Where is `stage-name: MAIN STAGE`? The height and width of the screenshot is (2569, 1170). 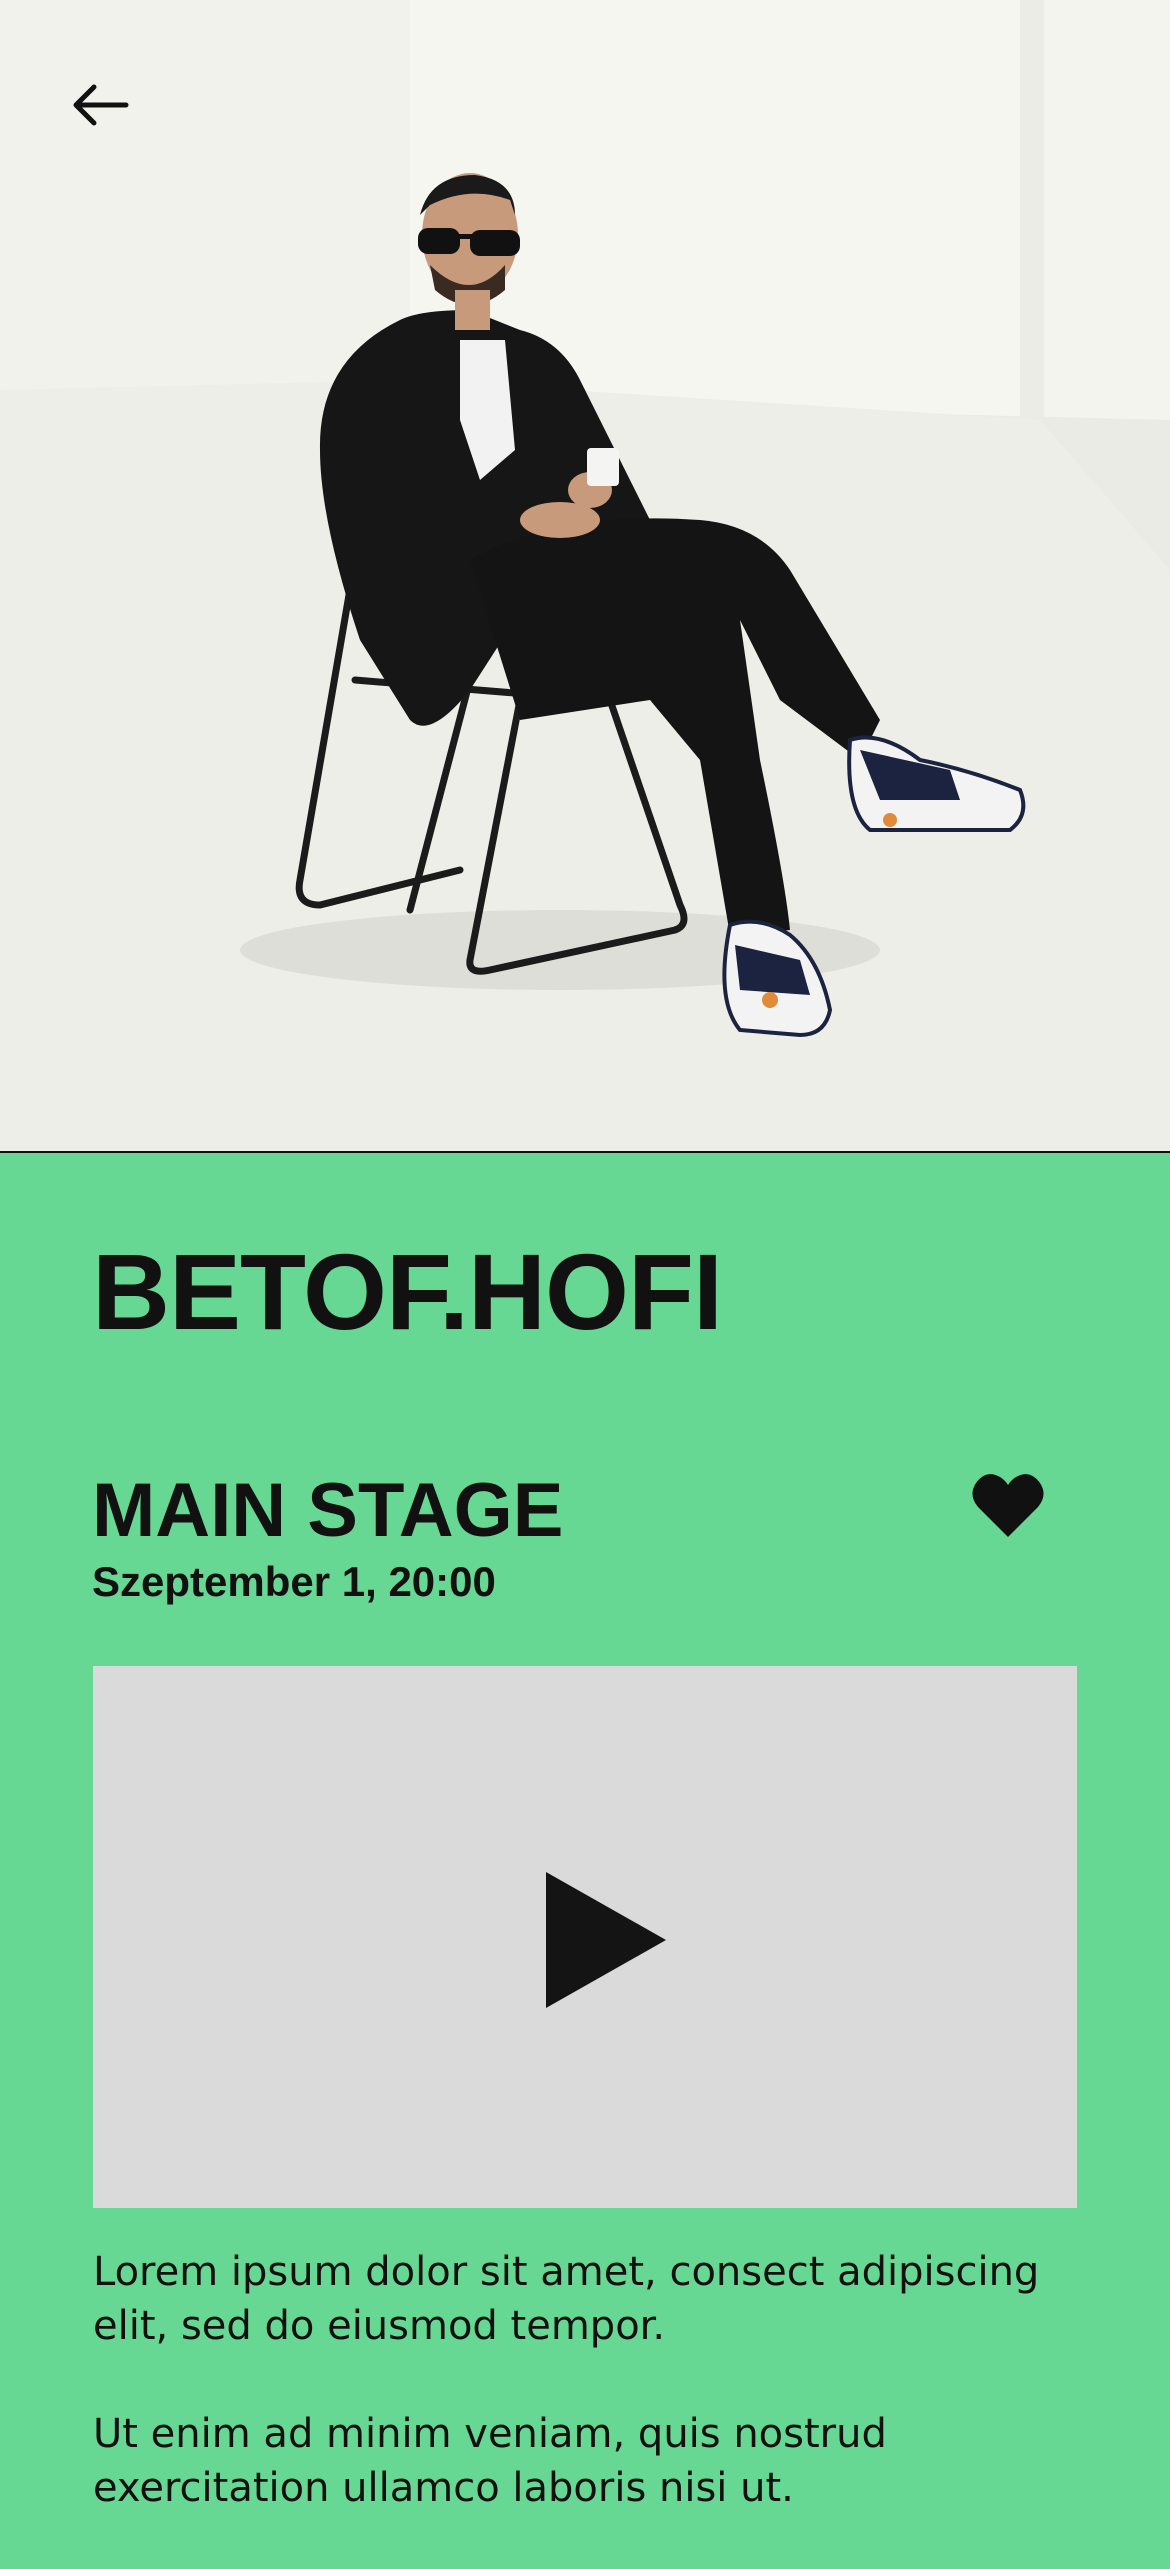
stage-name: MAIN STAGE is located at coordinates (328, 1510).